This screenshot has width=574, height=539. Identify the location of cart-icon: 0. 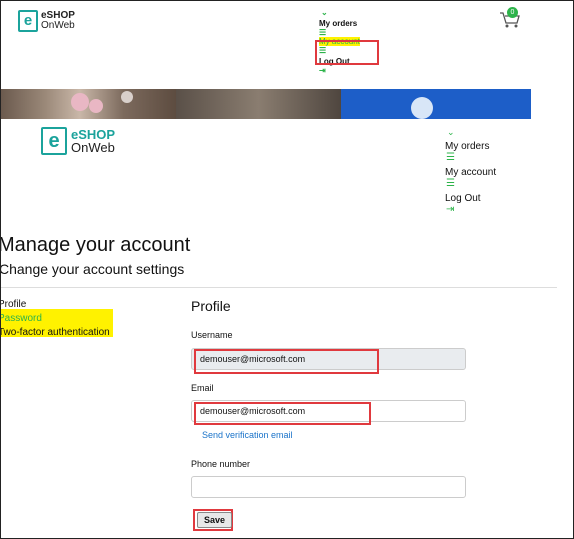
(510, 18).